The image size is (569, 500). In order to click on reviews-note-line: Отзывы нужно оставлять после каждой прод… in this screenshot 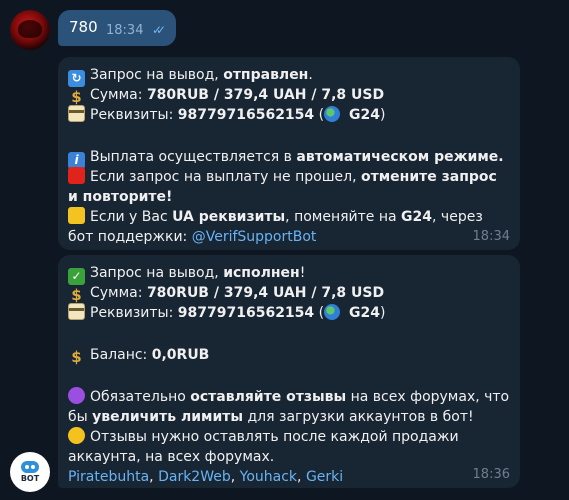, I will do `click(263, 446)`.